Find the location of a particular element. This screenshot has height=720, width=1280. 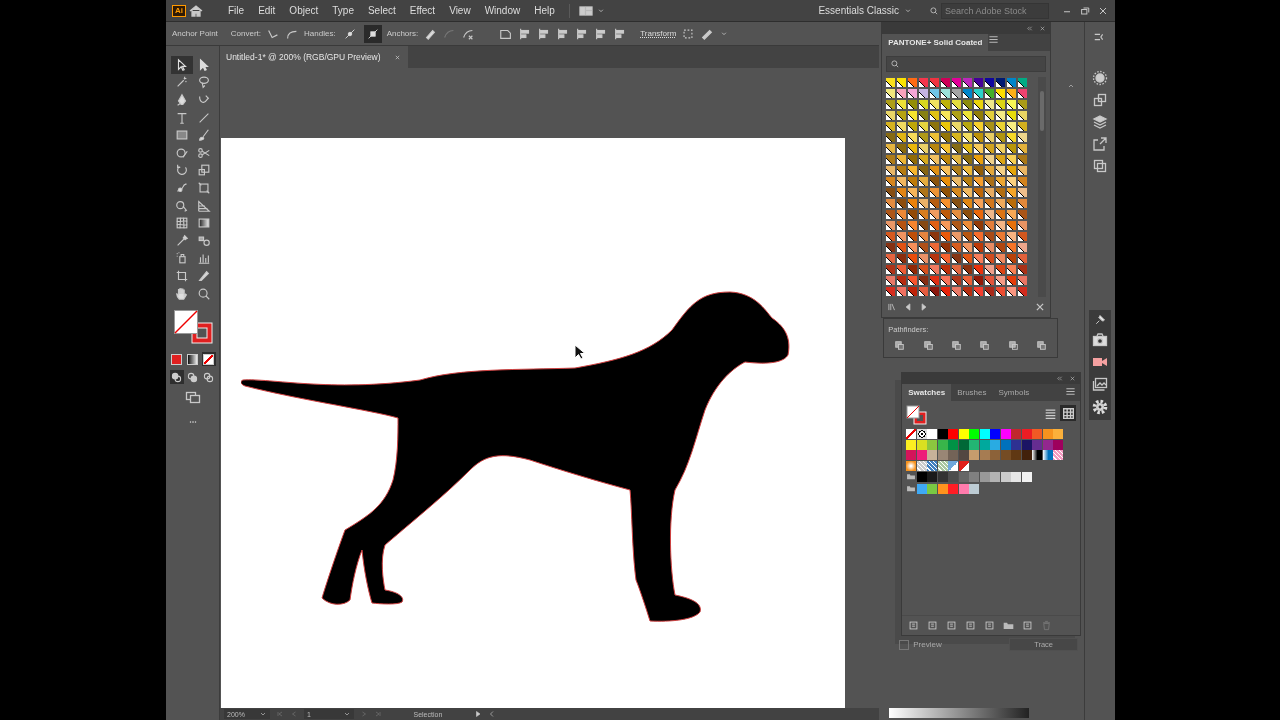

menu-item: Select is located at coordinates (381, 10).